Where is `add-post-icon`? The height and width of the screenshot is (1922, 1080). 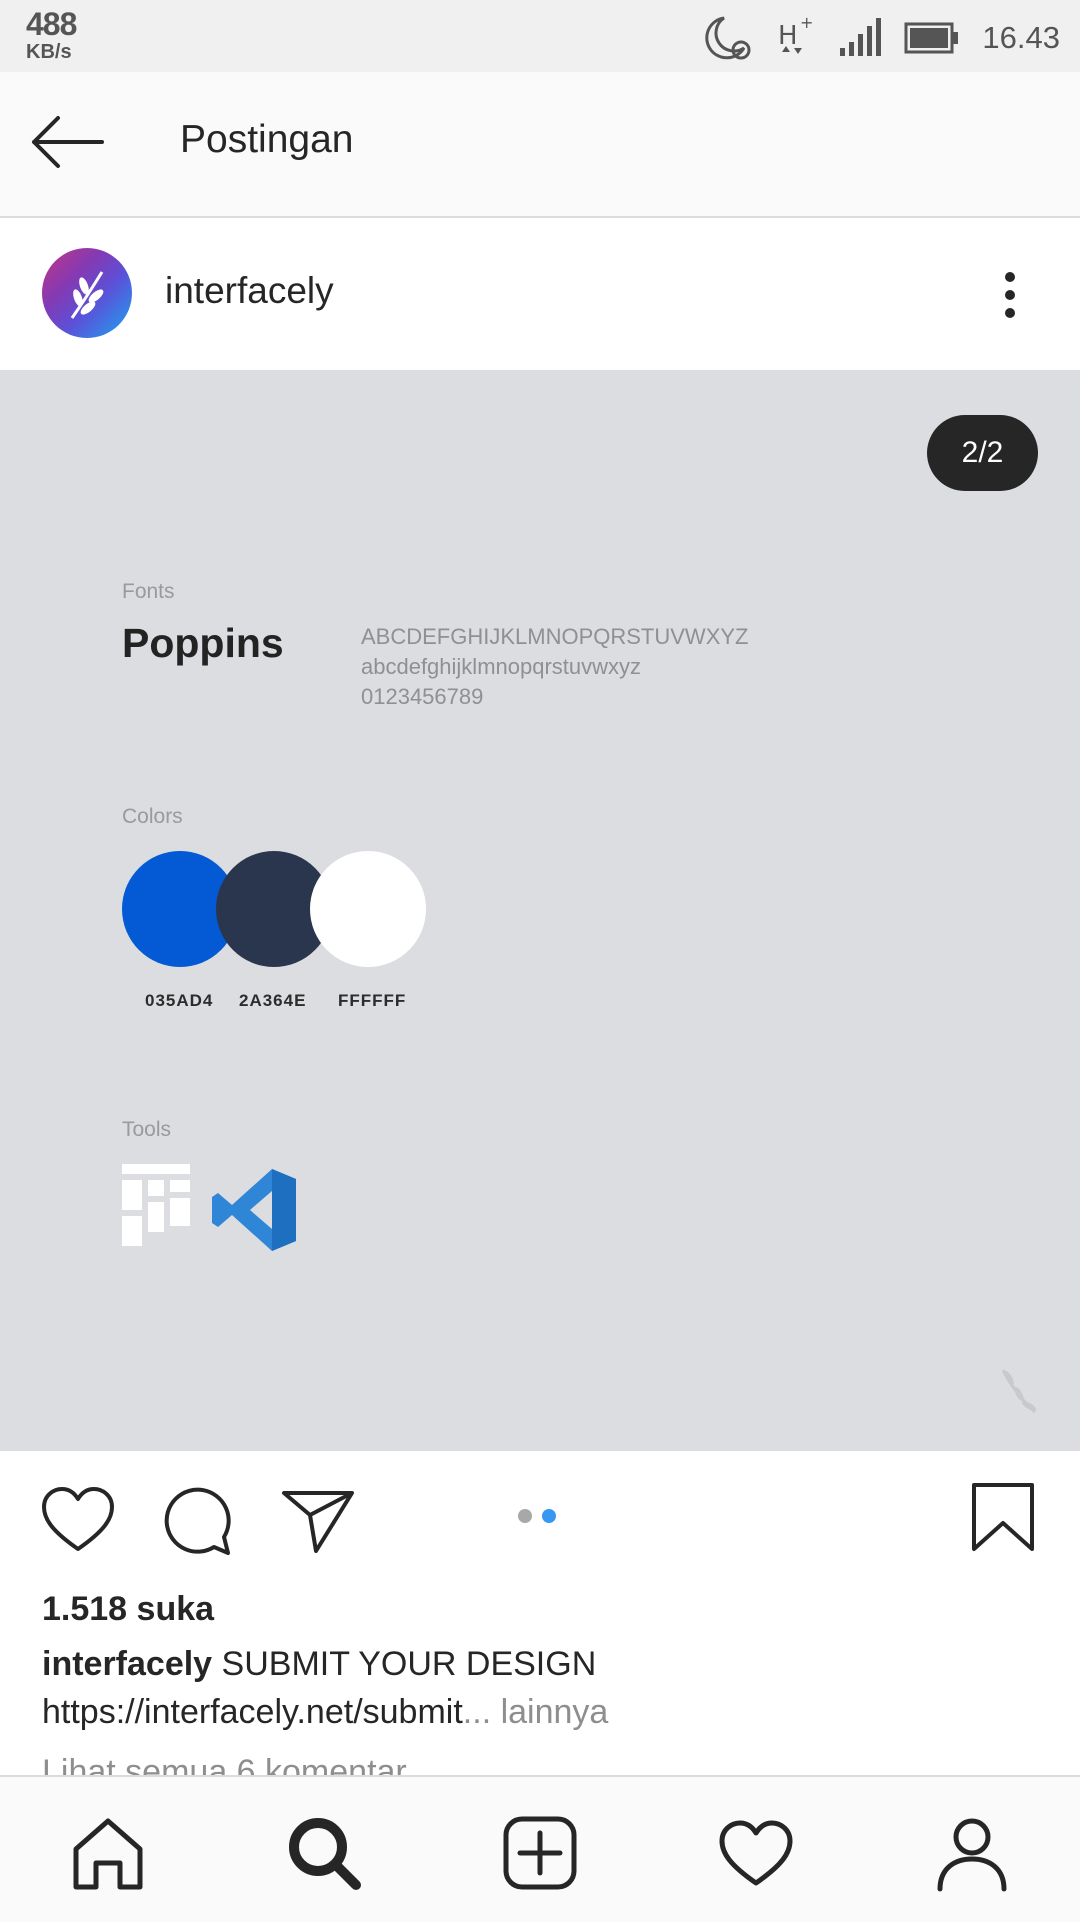 add-post-icon is located at coordinates (540, 1853).